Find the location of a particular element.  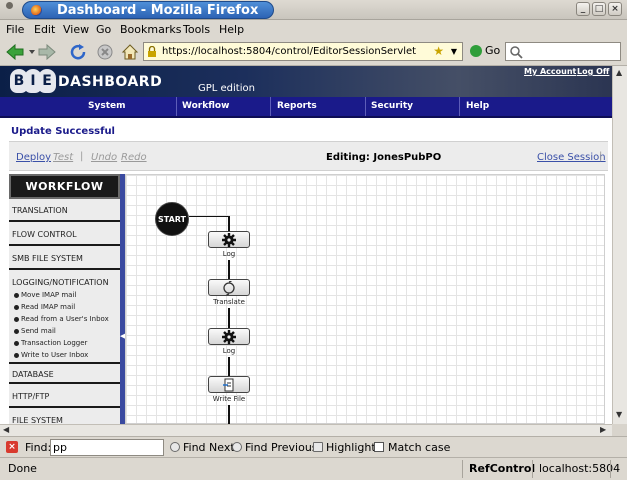

scroll-down-icon: ▼ is located at coordinates (619, 414).